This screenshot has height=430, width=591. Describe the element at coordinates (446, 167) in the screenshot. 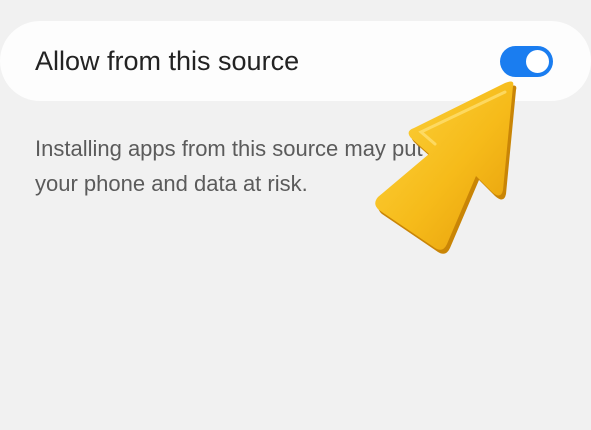

I see `pointer-arrow-icon` at that location.